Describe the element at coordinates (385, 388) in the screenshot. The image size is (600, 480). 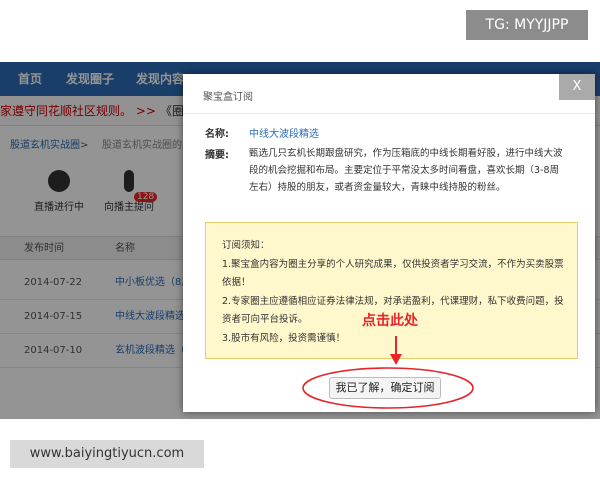
I see `confirm-subscribe-button: 我已了解，确定订阅` at that location.